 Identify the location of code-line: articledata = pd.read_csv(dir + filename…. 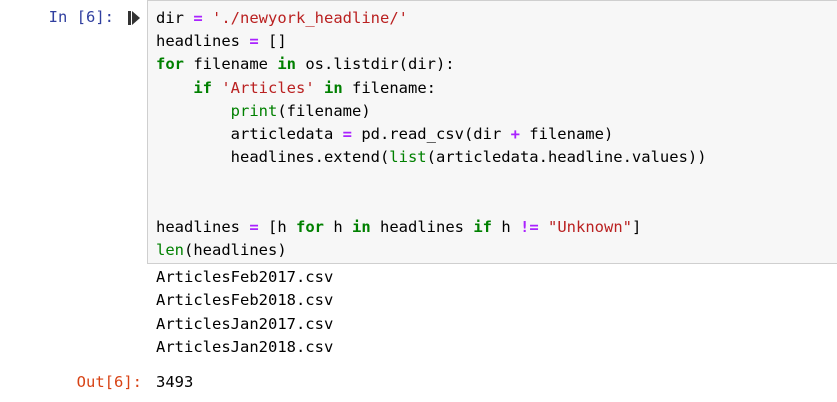
(385, 134).